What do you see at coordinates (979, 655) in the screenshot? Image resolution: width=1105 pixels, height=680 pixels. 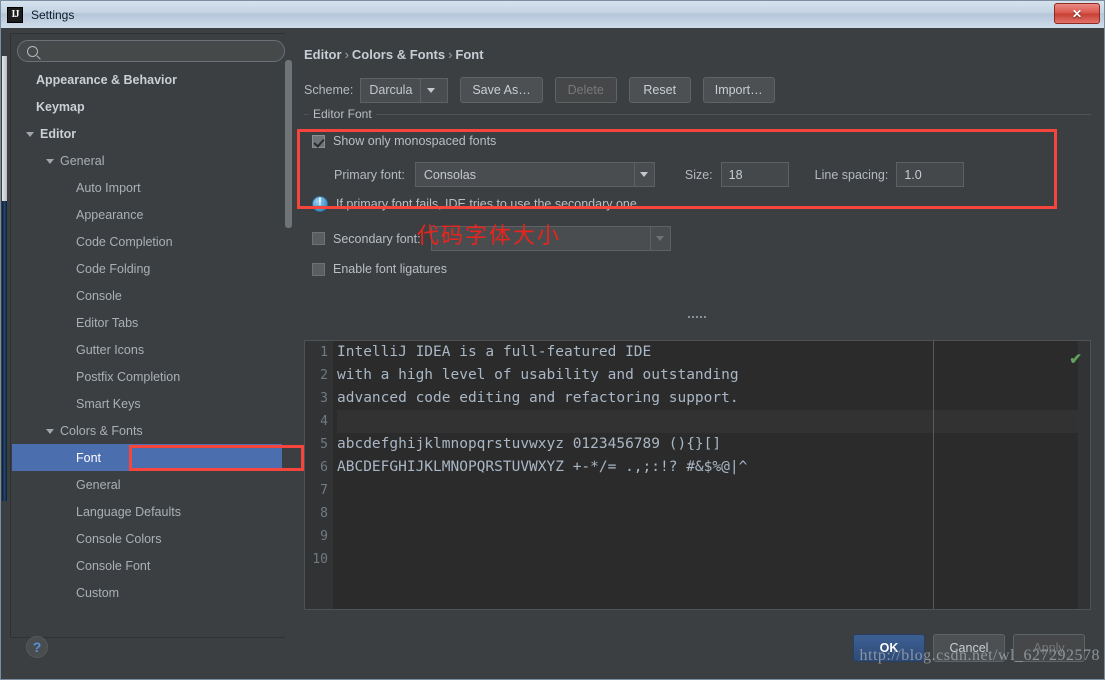 I see `watermark-url: http://blog.csdn.net/wl_627292578` at bounding box center [979, 655].